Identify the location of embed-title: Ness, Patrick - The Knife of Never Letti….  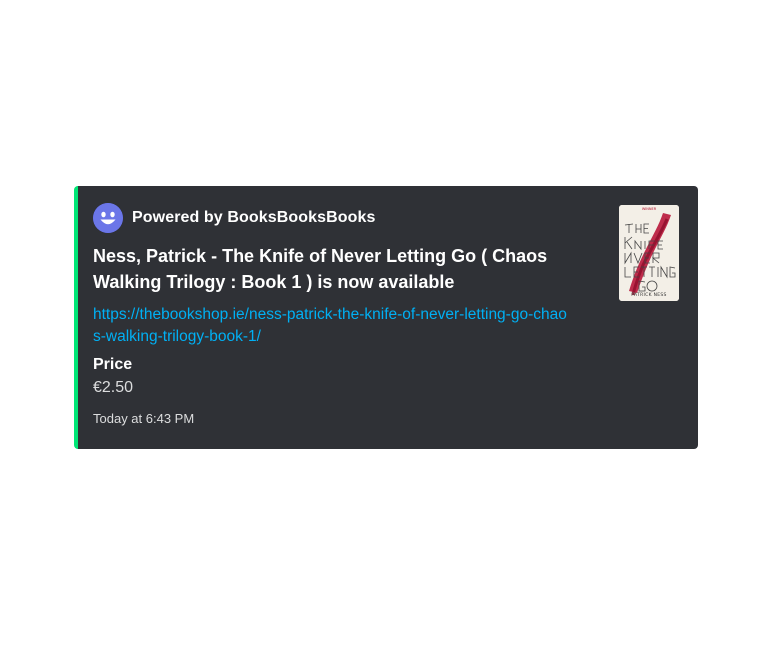
(320, 269).